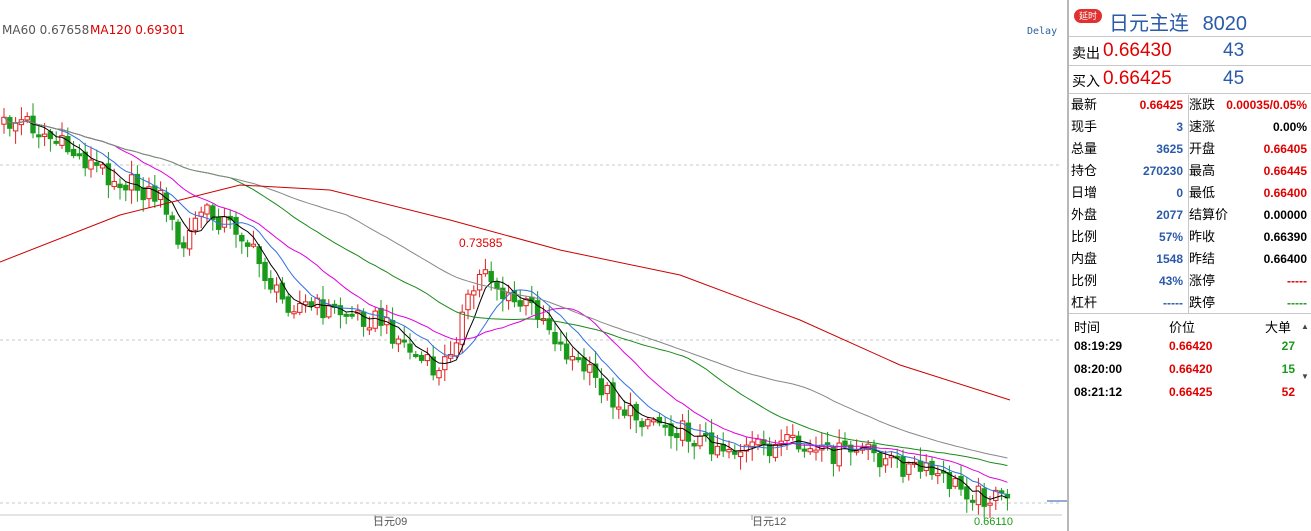  What do you see at coordinates (1084, 280) in the screenshot?
I see `stat-label: 比例` at bounding box center [1084, 280].